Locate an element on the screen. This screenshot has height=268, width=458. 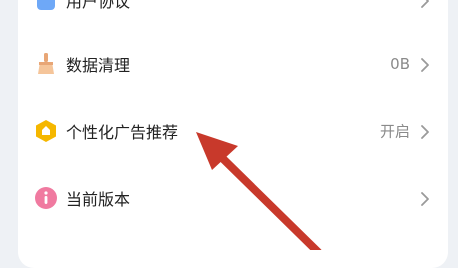
document-icon is located at coordinates (46, 6).